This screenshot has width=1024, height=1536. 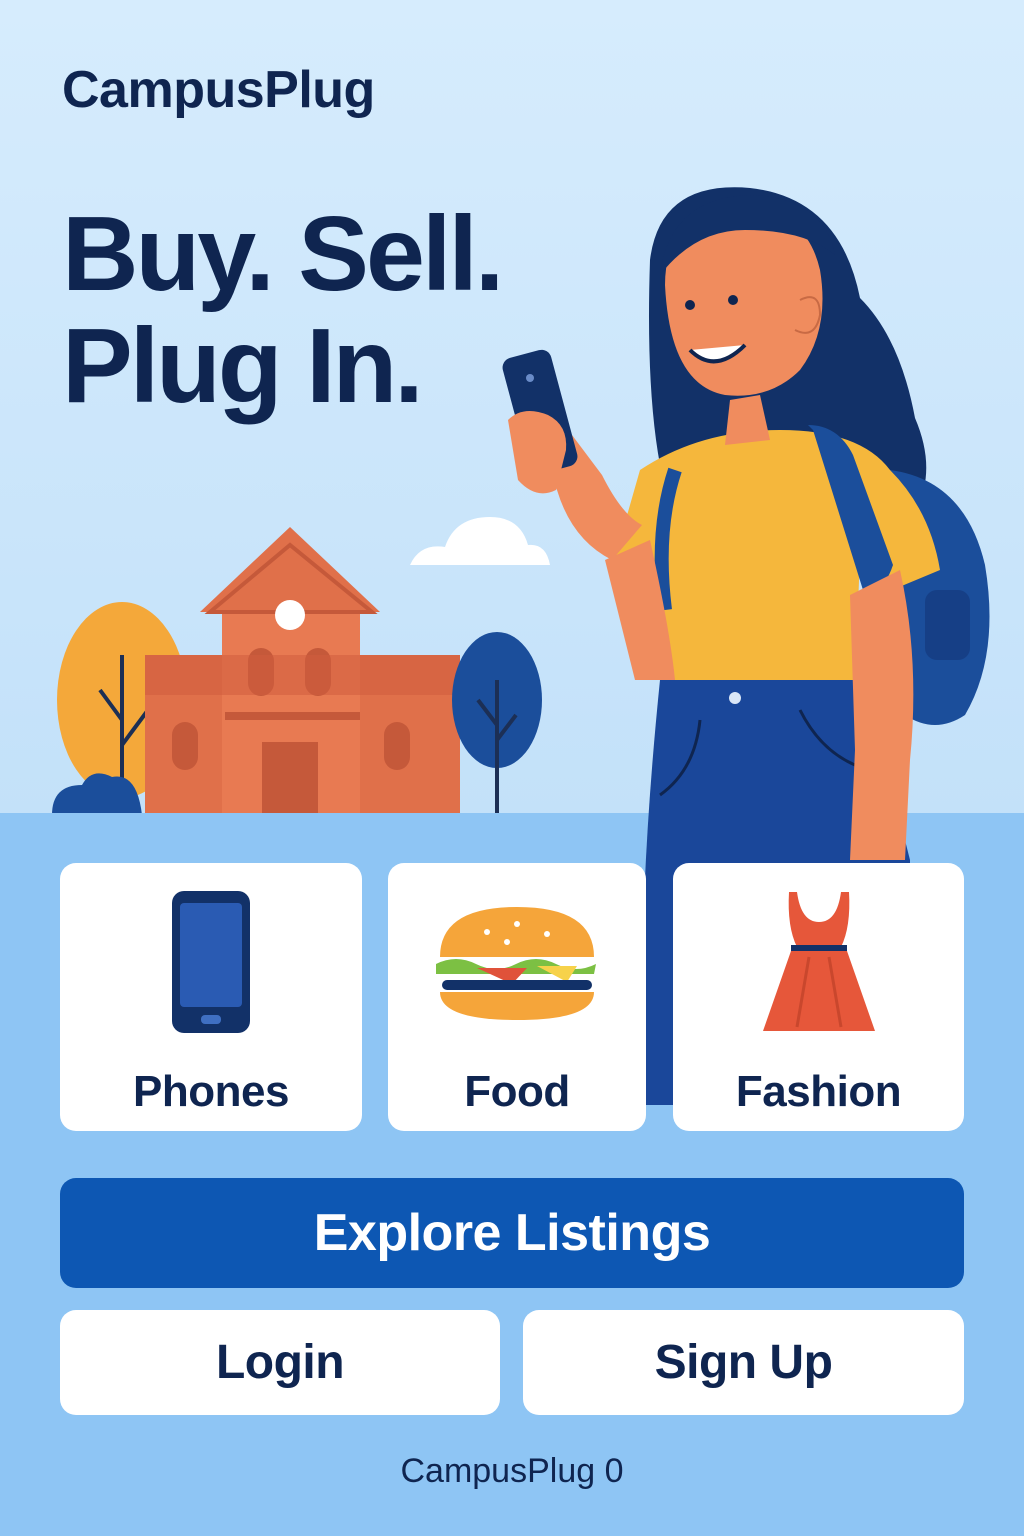 What do you see at coordinates (819, 962) in the screenshot?
I see `dress-icon` at bounding box center [819, 962].